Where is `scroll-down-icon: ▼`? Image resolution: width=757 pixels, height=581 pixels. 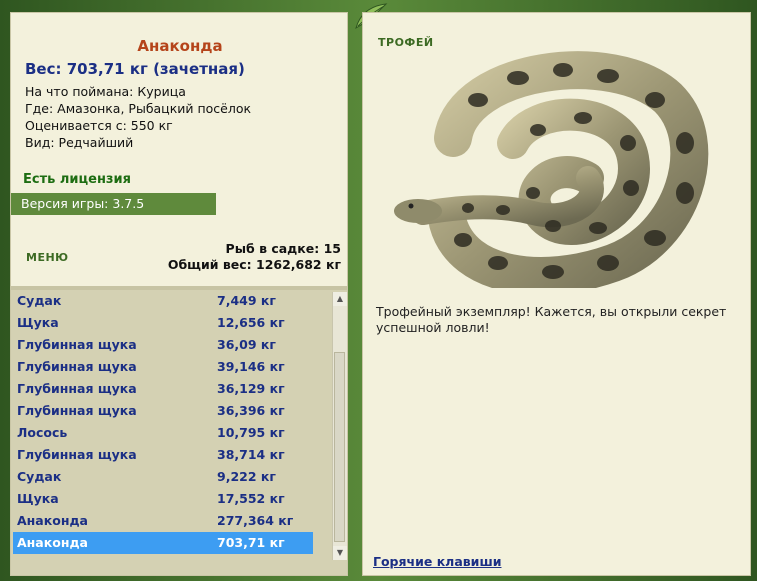 scroll-down-icon: ▼ is located at coordinates (340, 553).